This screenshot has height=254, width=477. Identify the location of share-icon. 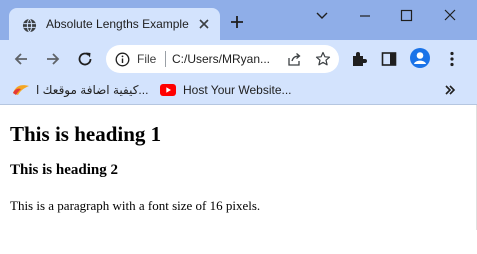
(294, 59).